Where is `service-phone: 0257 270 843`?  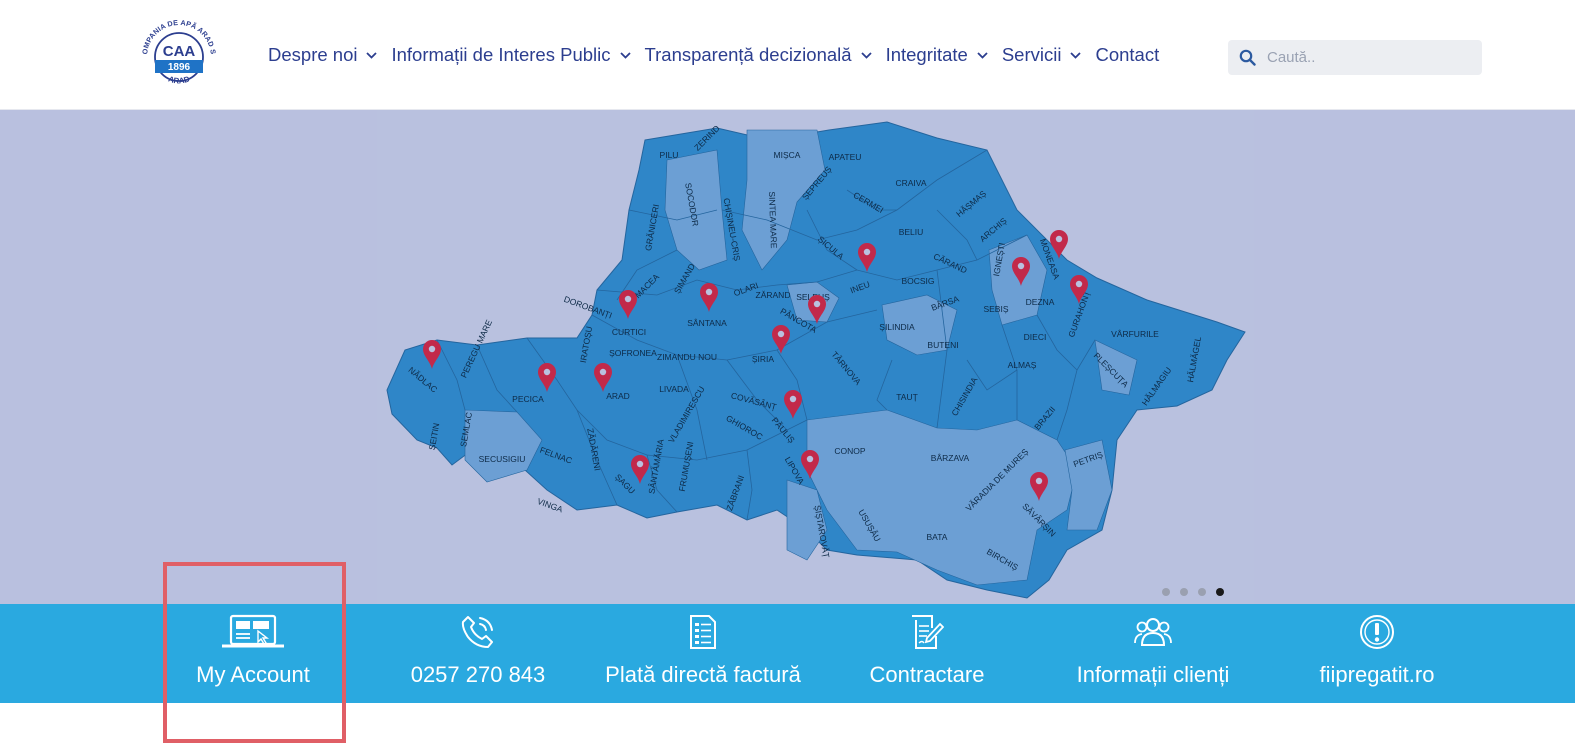
service-phone: 0257 270 843 is located at coordinates (478, 653).